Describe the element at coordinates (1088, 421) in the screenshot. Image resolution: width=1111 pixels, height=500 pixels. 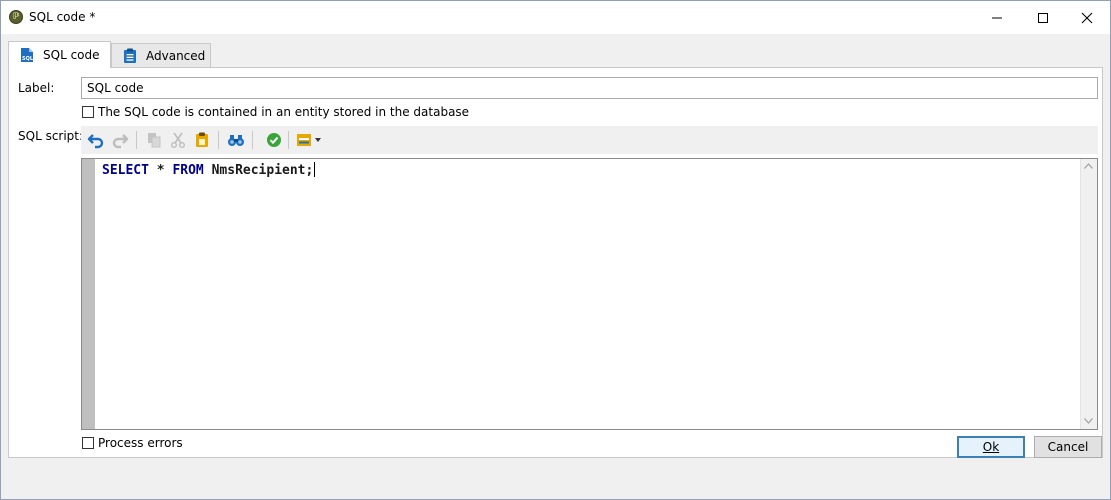
I see `scroll-down-icon` at that location.